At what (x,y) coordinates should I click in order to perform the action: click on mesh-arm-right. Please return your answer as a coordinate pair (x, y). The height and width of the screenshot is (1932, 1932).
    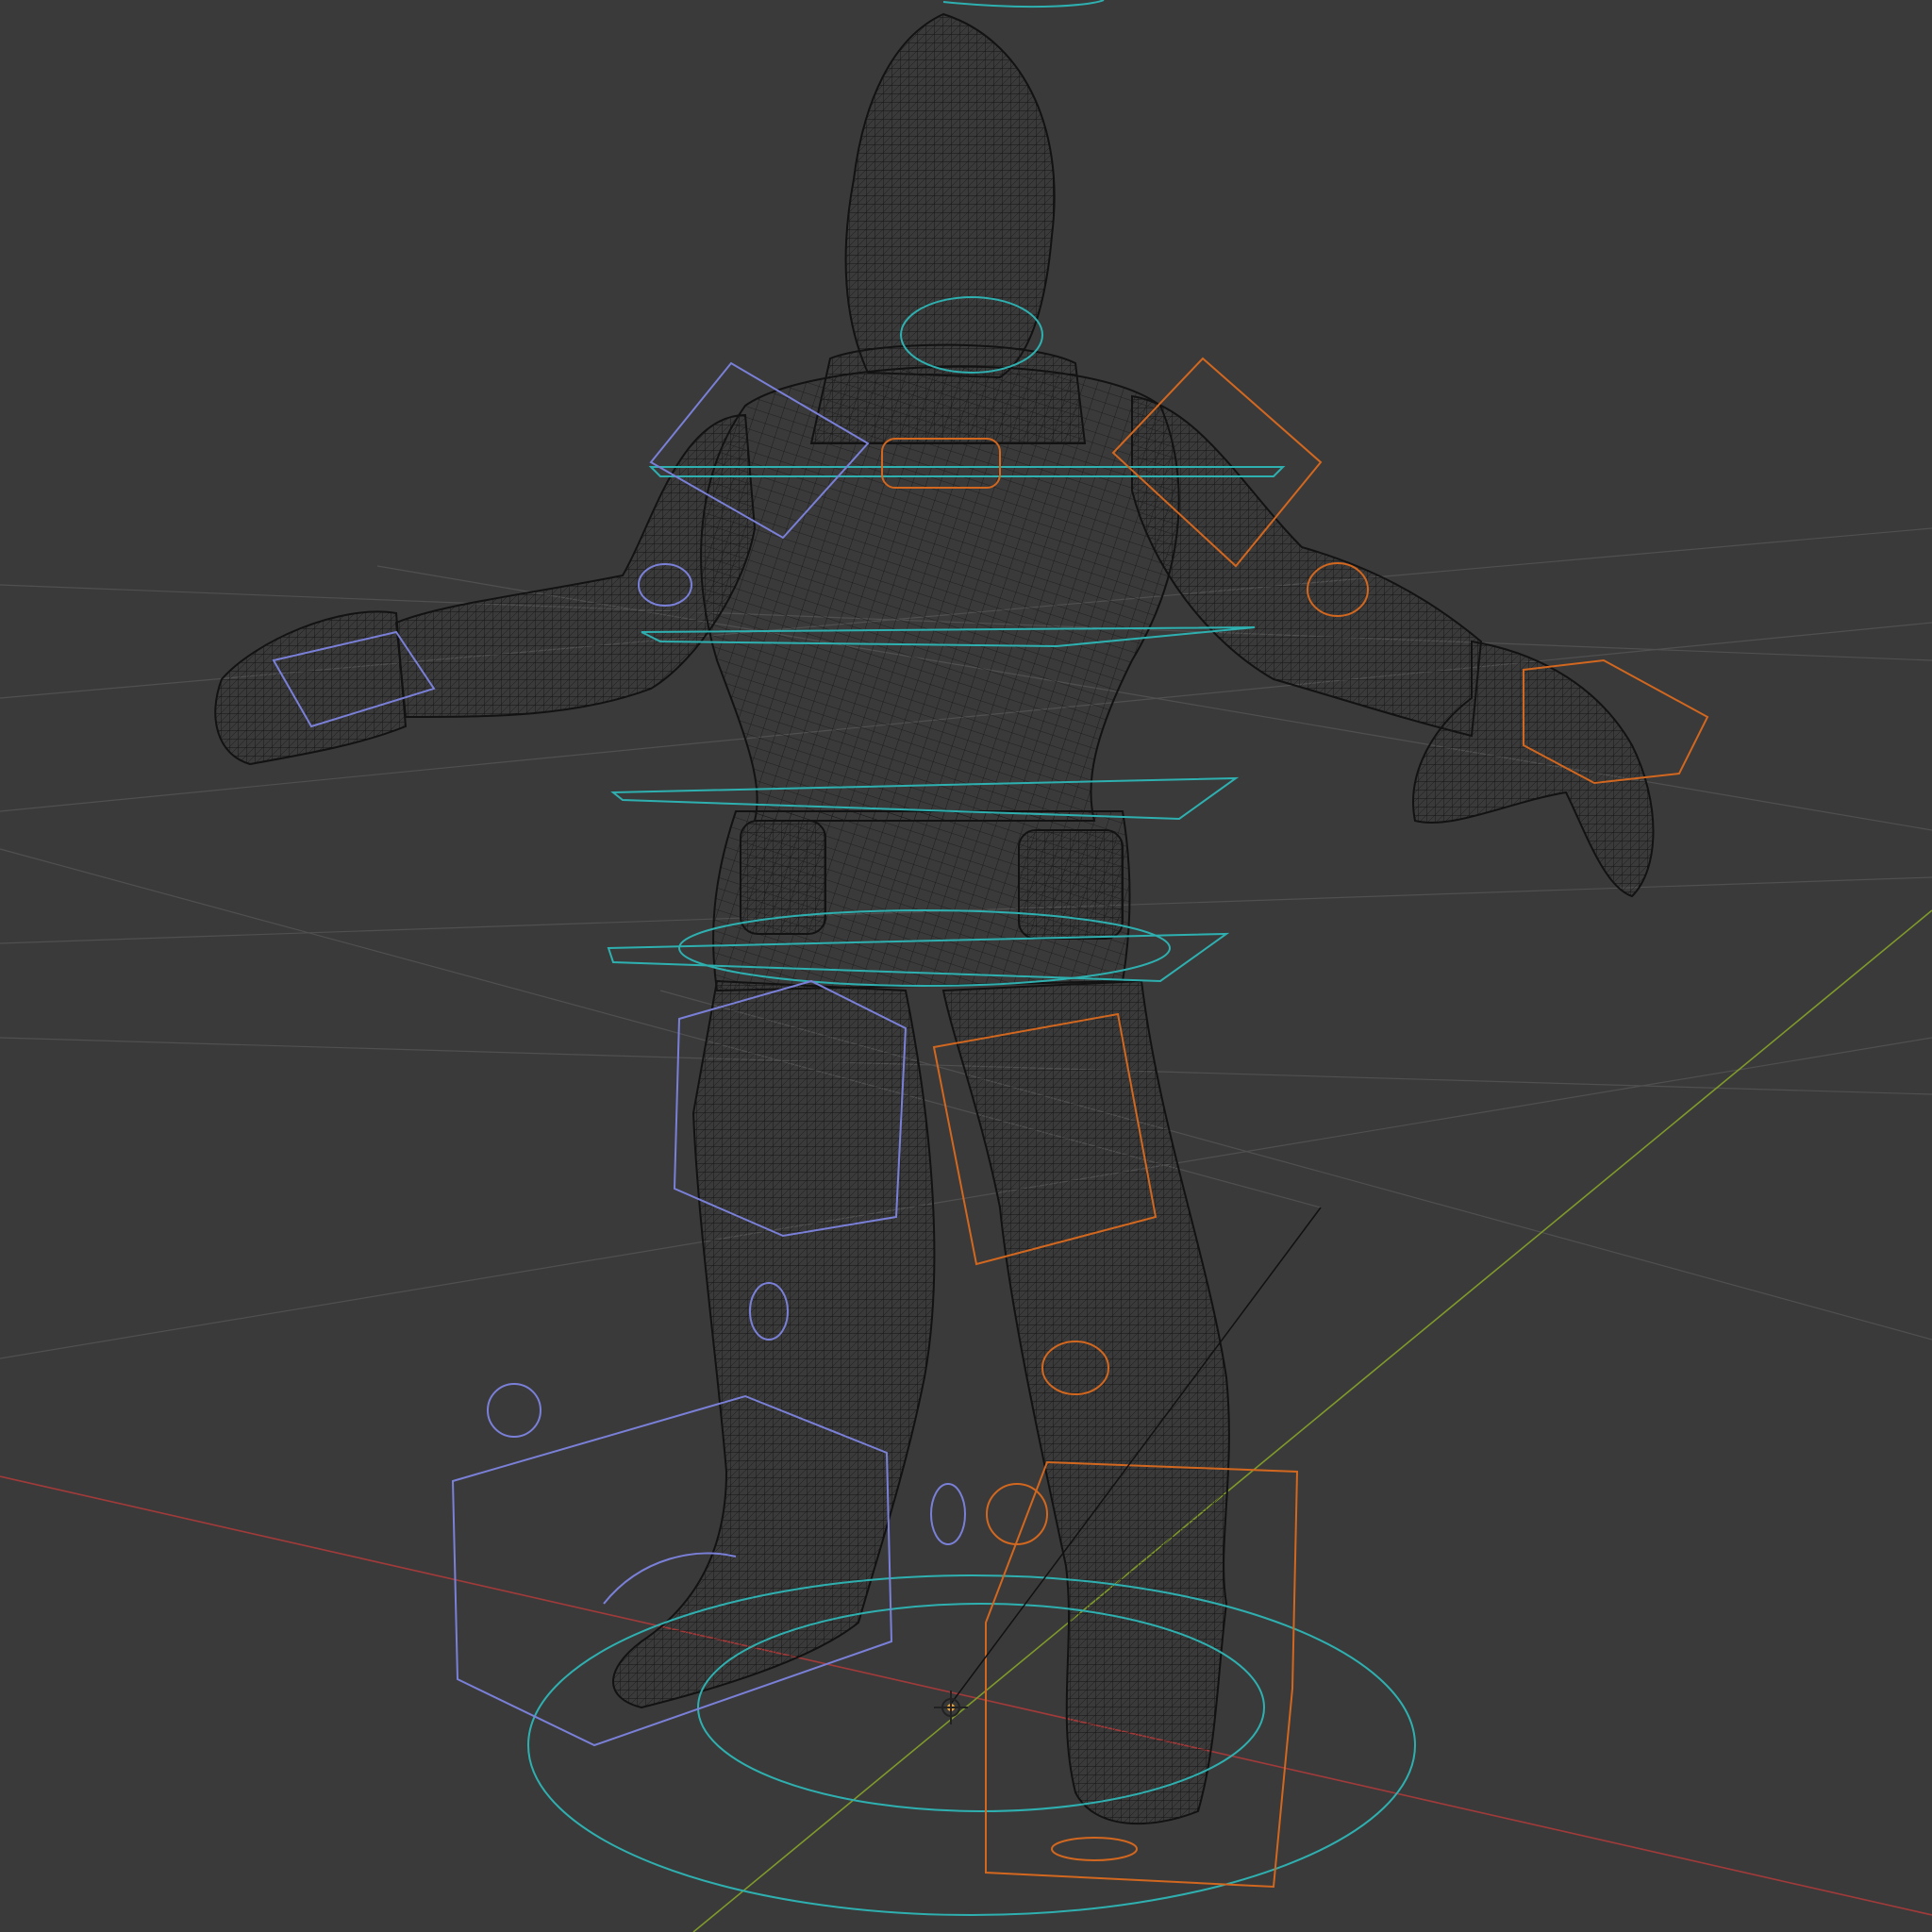
    Looking at the image, I should click on (1307, 566).